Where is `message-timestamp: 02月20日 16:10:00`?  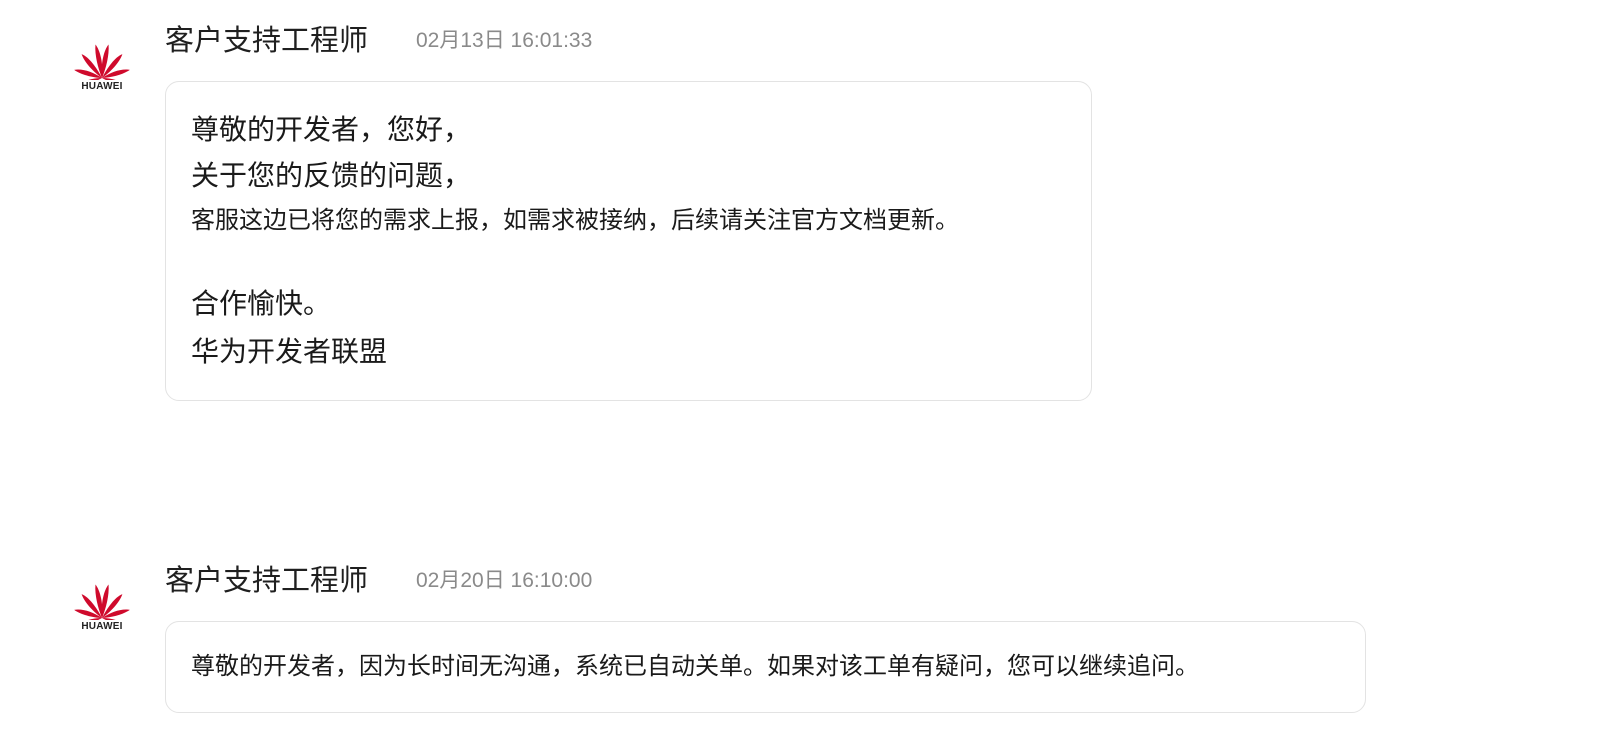 message-timestamp: 02月20日 16:10:00 is located at coordinates (504, 580).